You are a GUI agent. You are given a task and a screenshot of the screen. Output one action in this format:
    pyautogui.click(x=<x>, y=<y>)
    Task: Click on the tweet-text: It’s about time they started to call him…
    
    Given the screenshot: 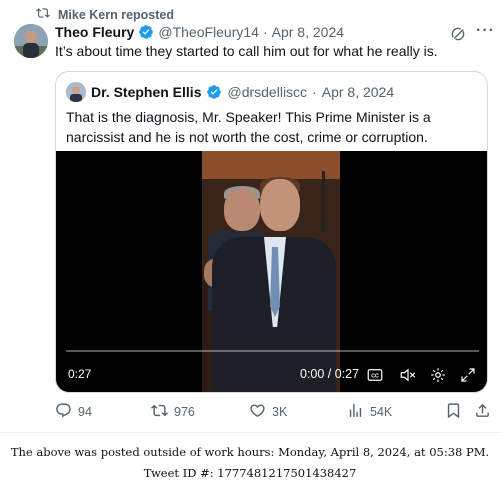 What is the action you would take?
    pyautogui.click(x=246, y=51)
    